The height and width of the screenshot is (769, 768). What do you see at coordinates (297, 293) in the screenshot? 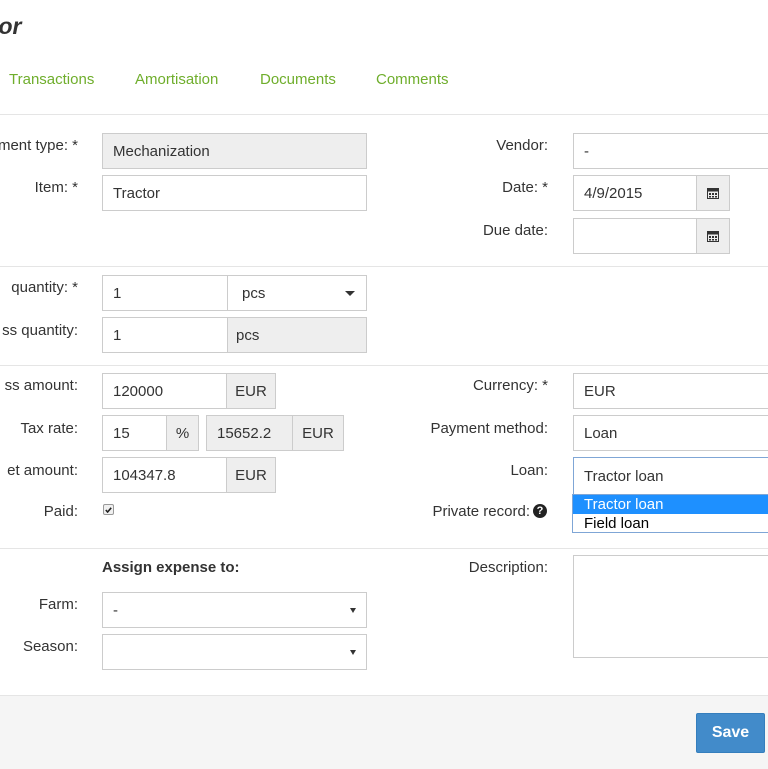
I see `unit-select: pcs` at bounding box center [297, 293].